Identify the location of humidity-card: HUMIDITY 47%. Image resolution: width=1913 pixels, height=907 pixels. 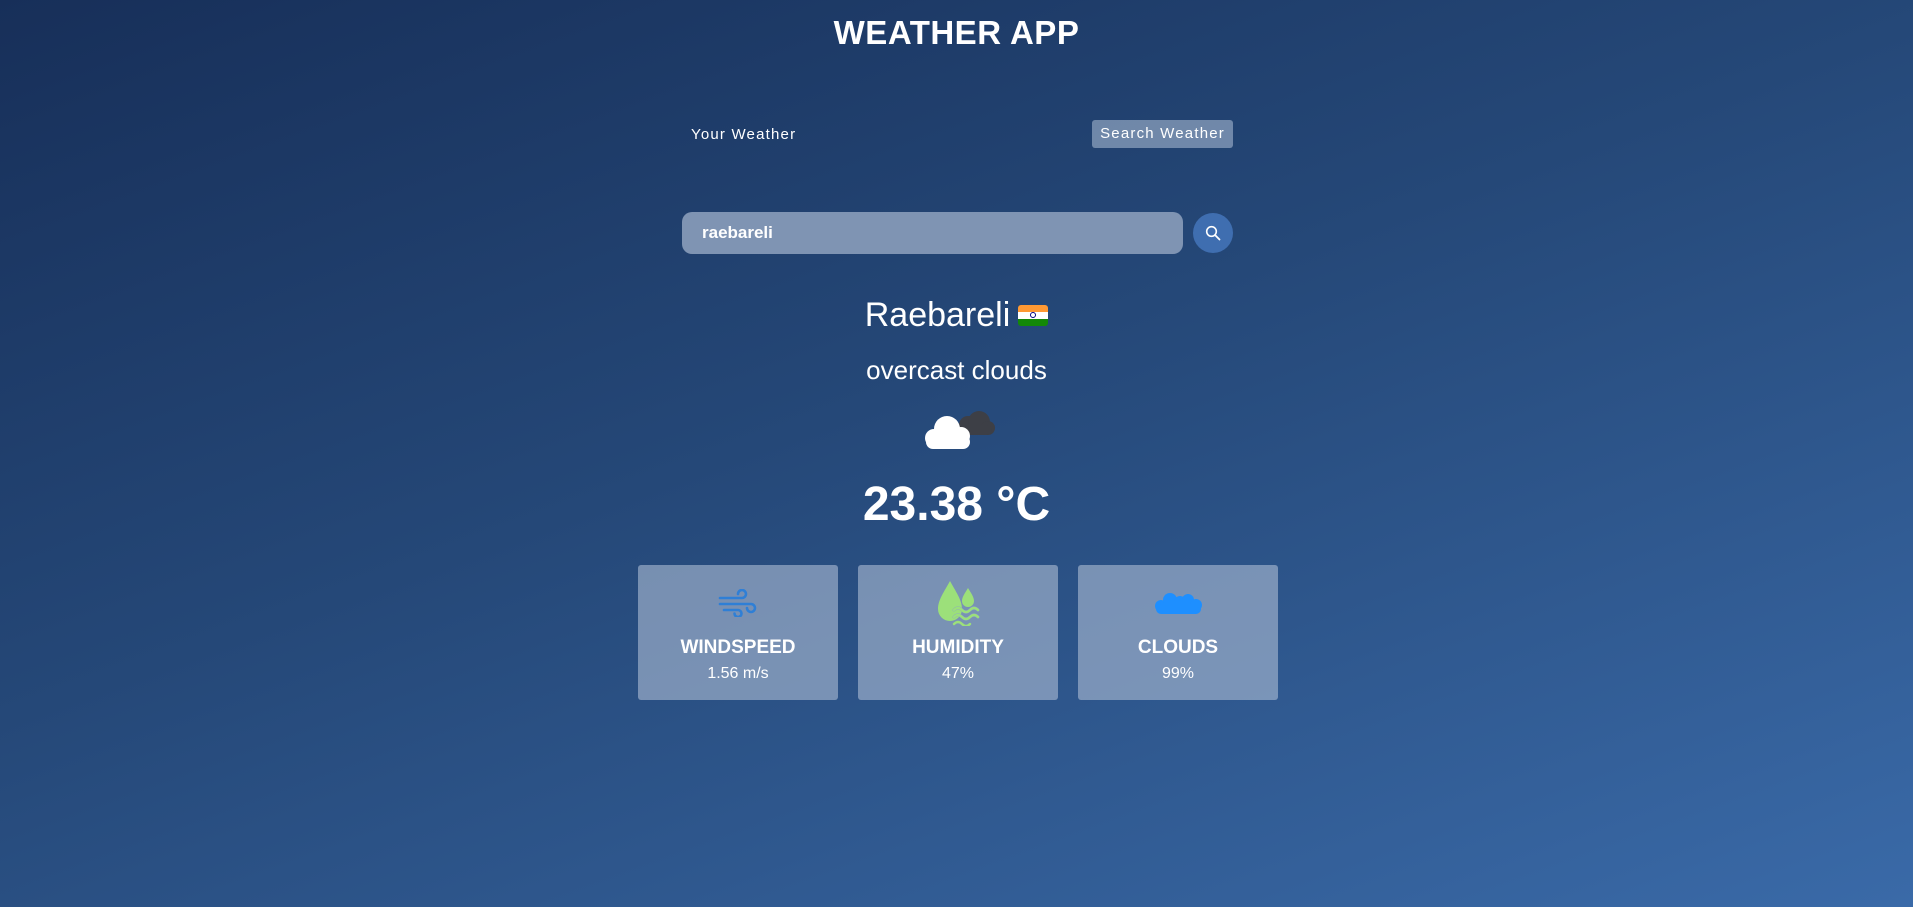
(958, 632).